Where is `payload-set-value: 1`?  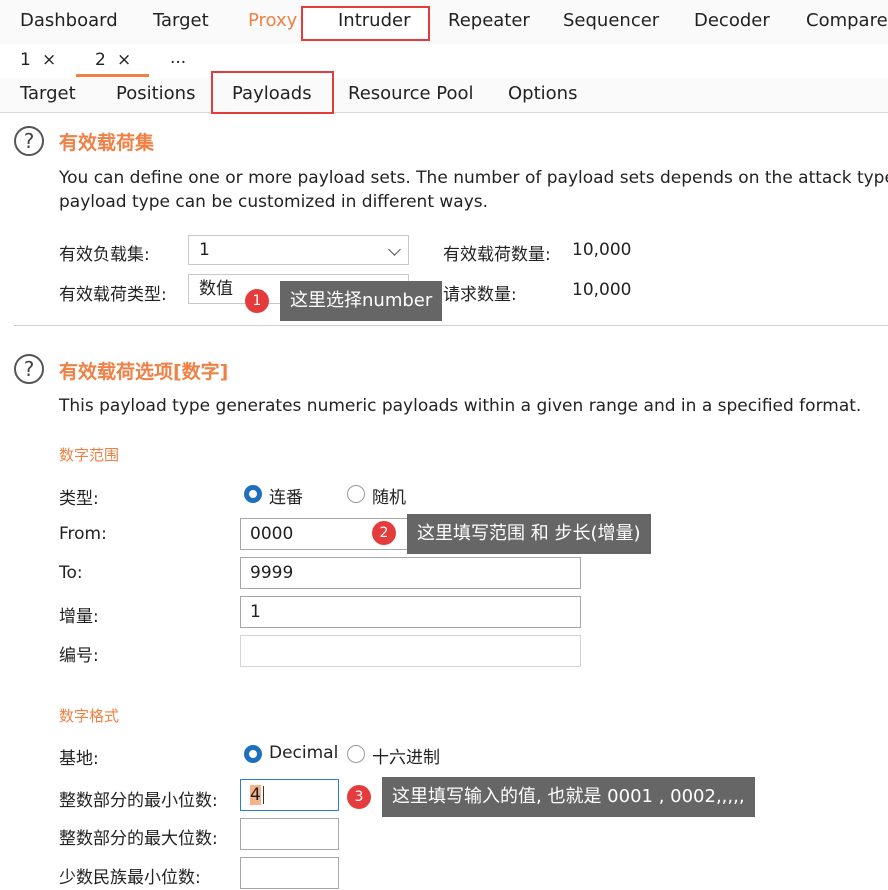
payload-set-value: 1 is located at coordinates (204, 250).